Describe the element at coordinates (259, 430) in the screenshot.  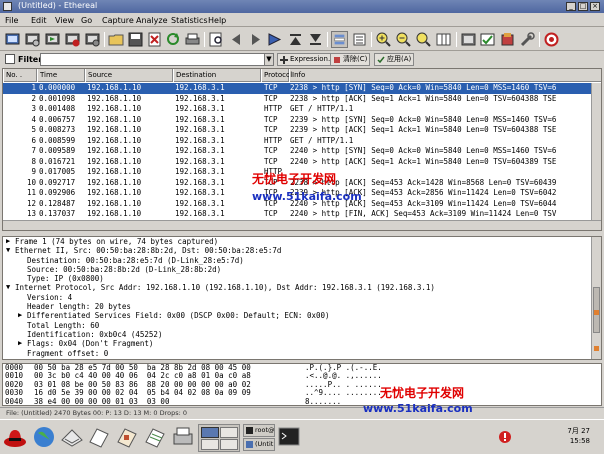
I see `task-terminal: root@` at that location.